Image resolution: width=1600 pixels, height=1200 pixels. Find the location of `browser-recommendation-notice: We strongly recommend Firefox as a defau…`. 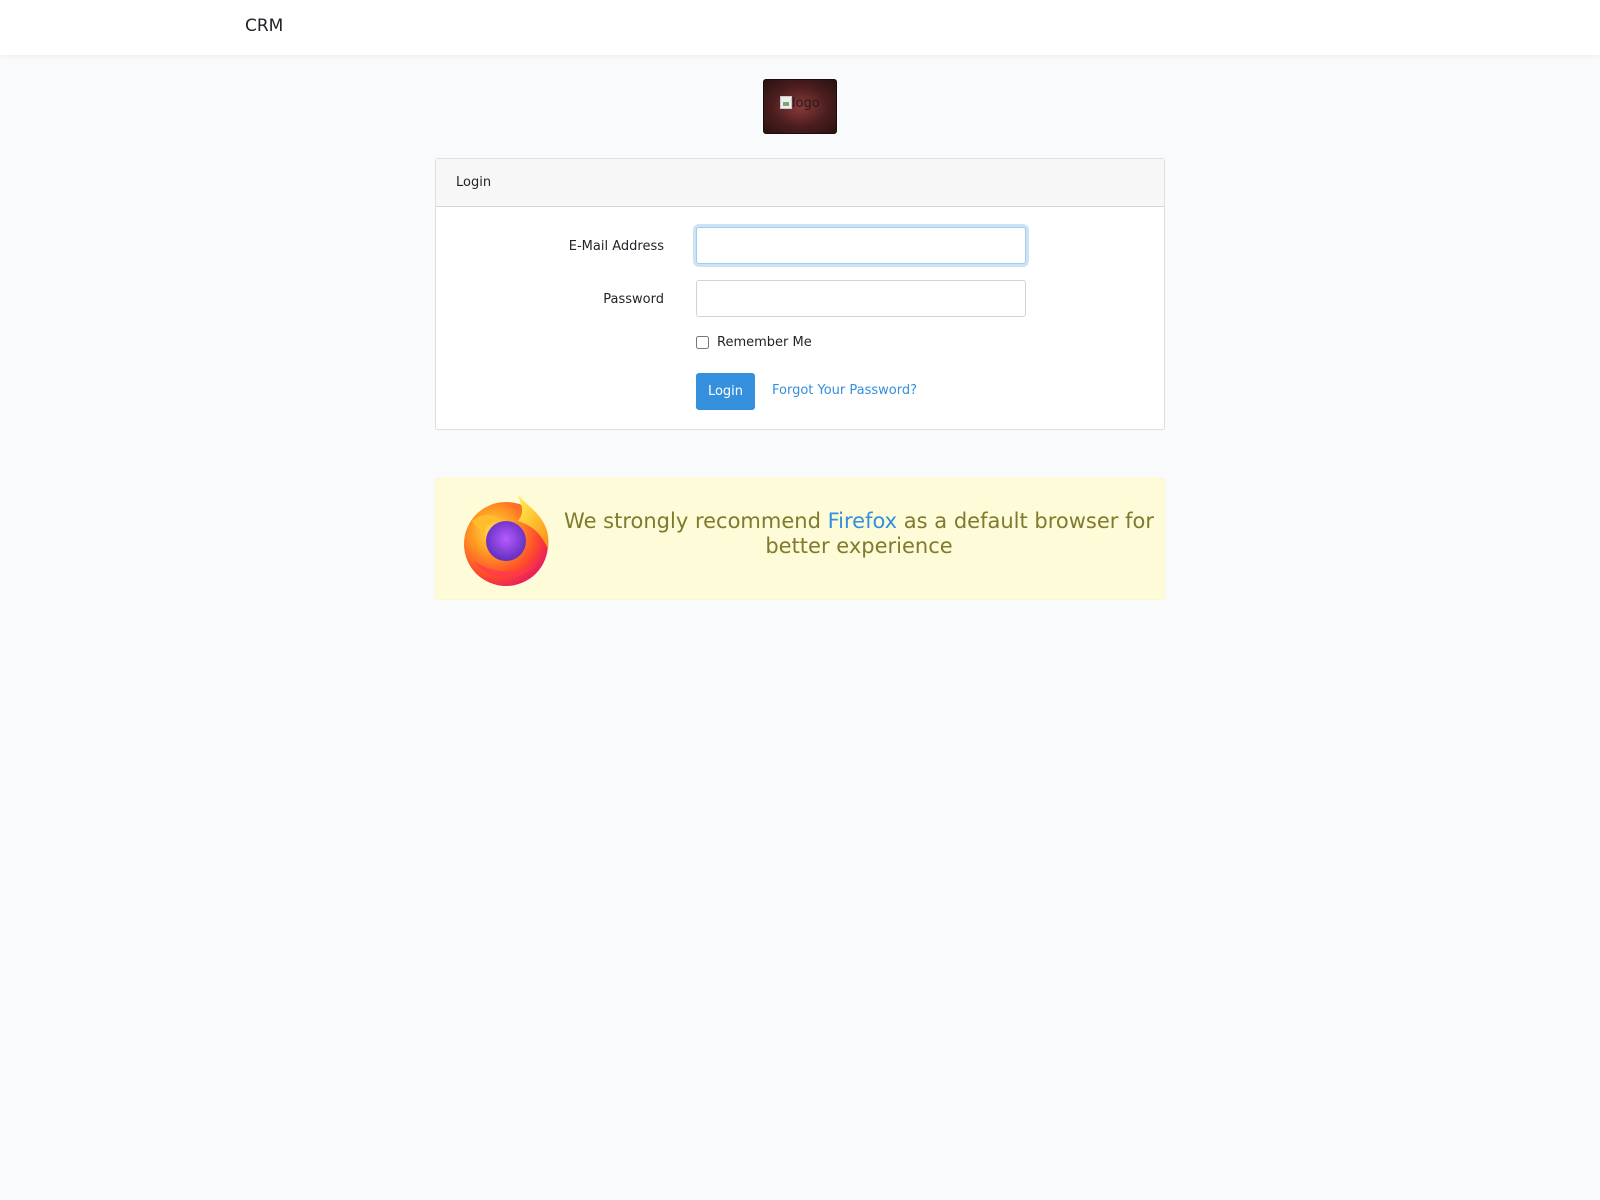

browser-recommendation-notice: We strongly recommend Firefox as a defau… is located at coordinates (800, 539).